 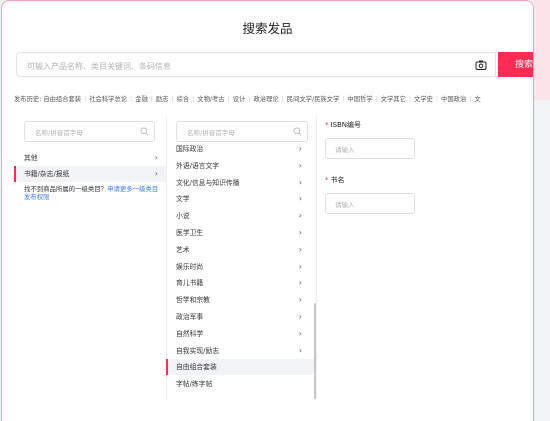 What do you see at coordinates (359, 98) in the screenshot?
I see `history-item: 中国哲学` at bounding box center [359, 98].